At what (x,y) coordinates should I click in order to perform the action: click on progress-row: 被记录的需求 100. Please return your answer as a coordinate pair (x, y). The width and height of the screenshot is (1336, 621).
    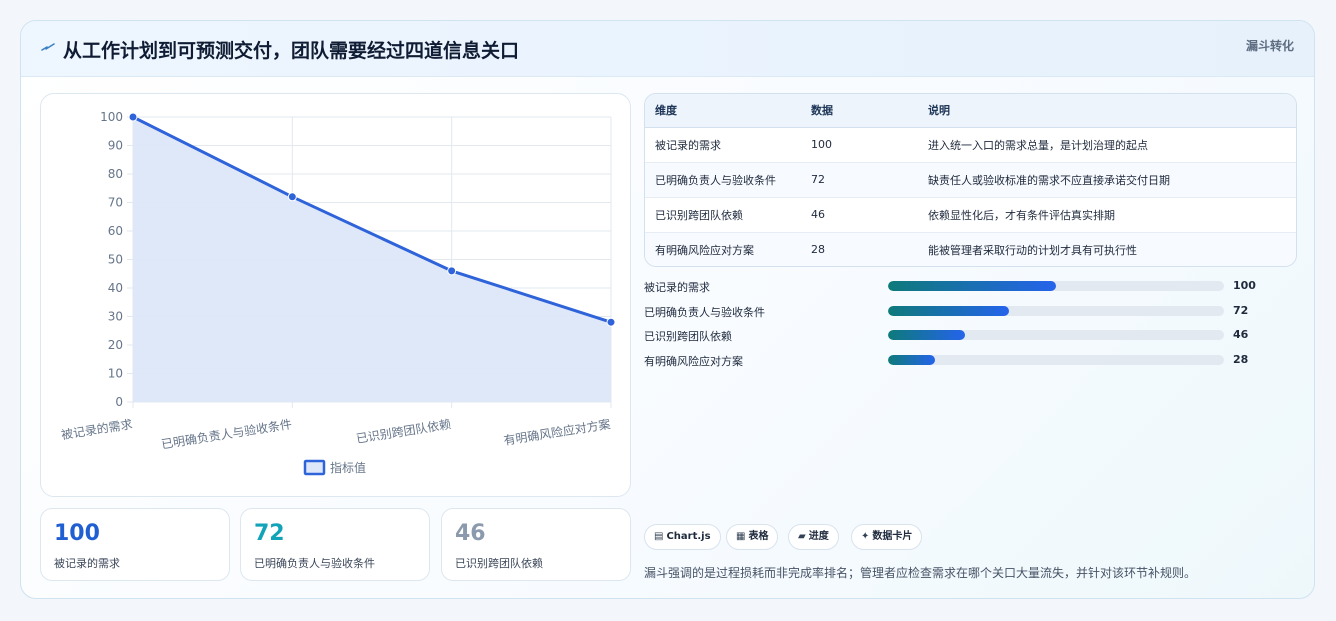
    Looking at the image, I should click on (964, 288).